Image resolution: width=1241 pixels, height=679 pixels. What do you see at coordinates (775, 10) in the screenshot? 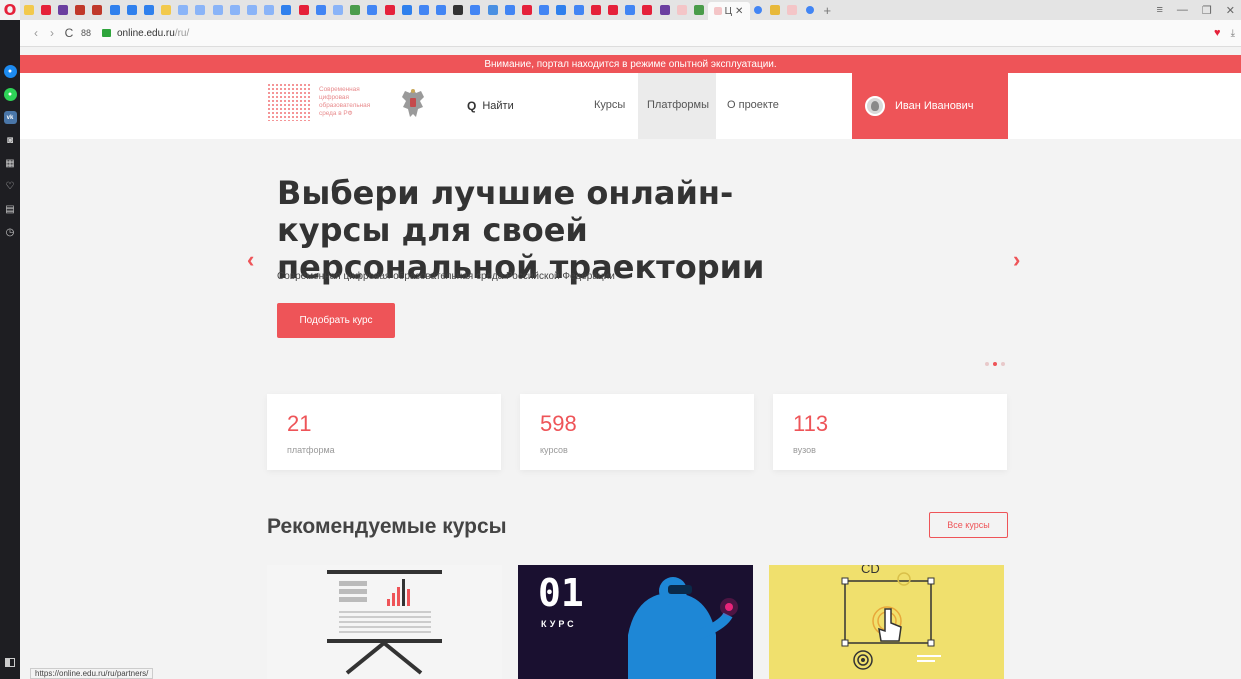
I see `tab-yandex` at bounding box center [775, 10].